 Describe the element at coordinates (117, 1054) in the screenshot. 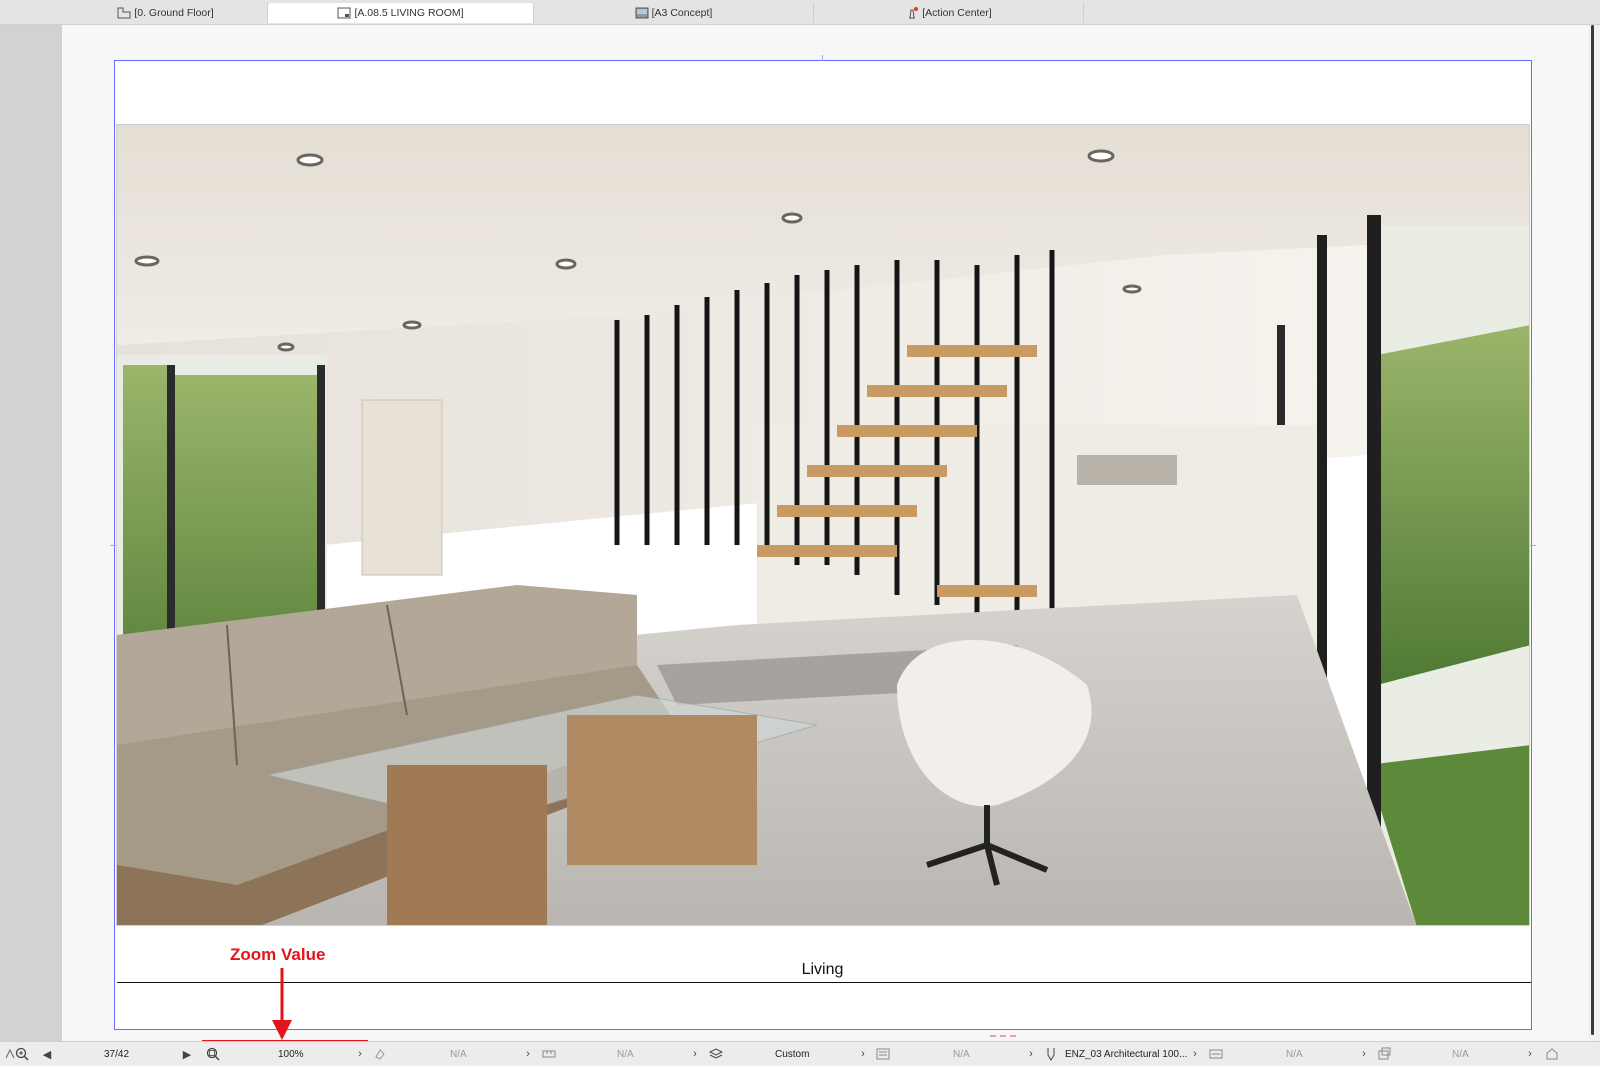

I see `page-indicator: 37/42` at that location.